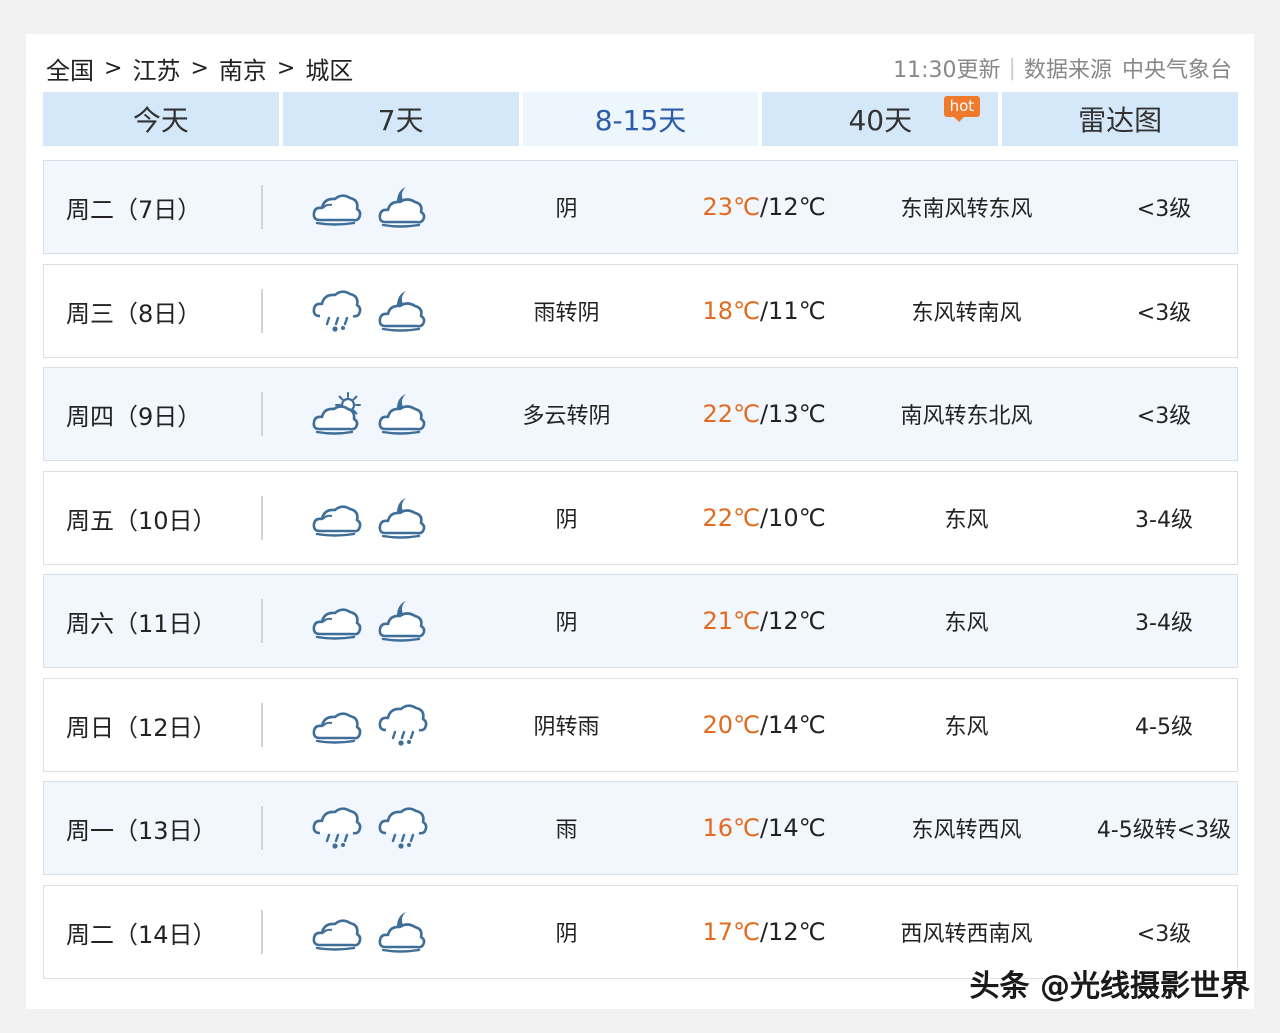  Describe the element at coordinates (640, 119) in the screenshot. I see `tab-8-15-days: 8-15天` at that location.